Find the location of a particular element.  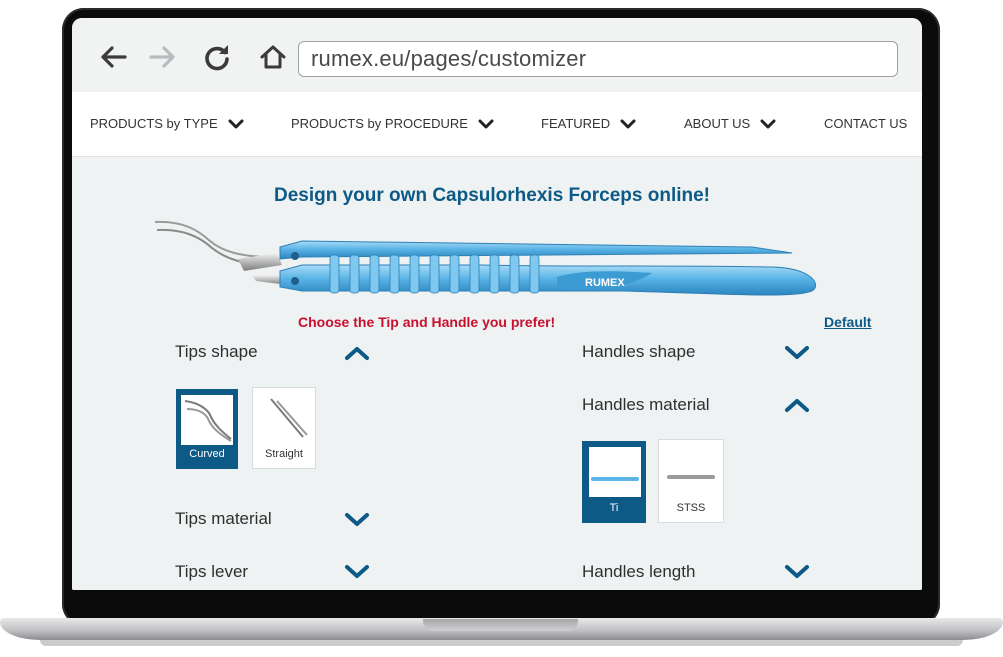

forceps-image: RUMEX is located at coordinates (485, 258).